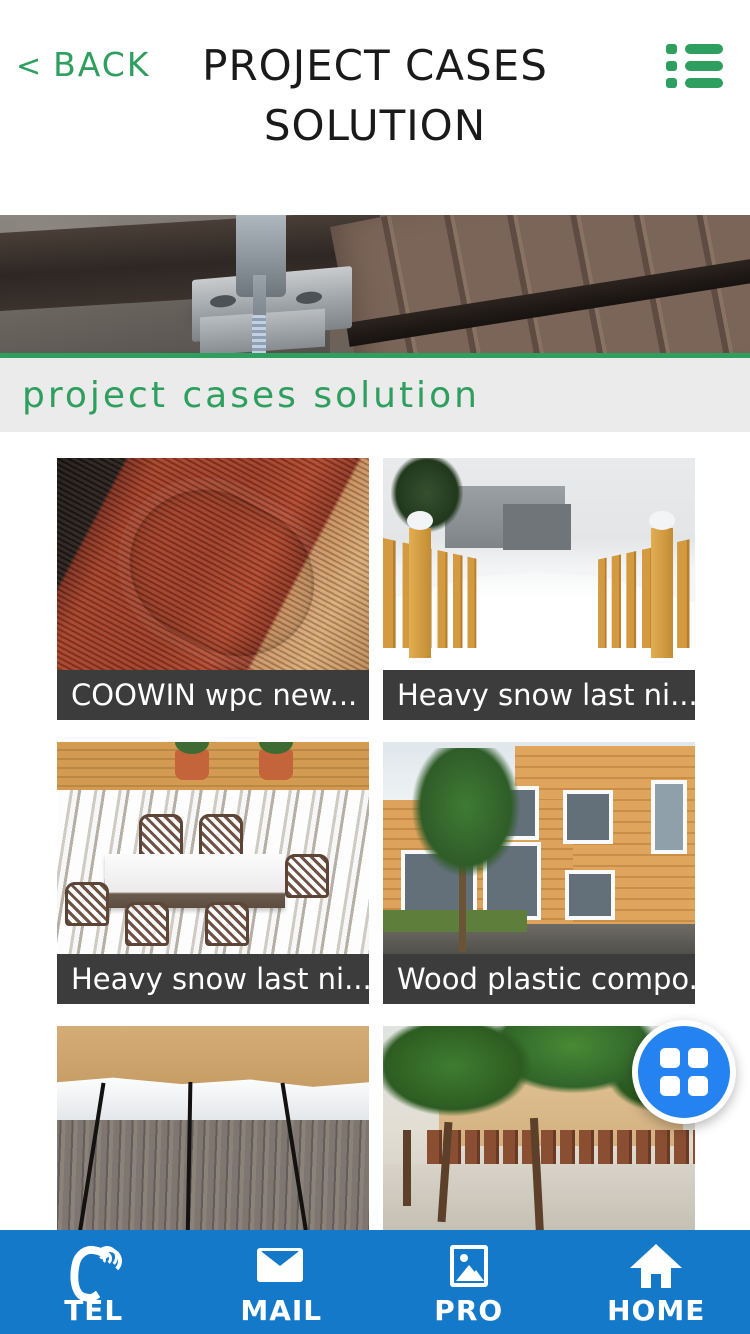 The image size is (750, 1334). Describe the element at coordinates (662, 584) in the screenshot. I see `fence-post-right` at that location.